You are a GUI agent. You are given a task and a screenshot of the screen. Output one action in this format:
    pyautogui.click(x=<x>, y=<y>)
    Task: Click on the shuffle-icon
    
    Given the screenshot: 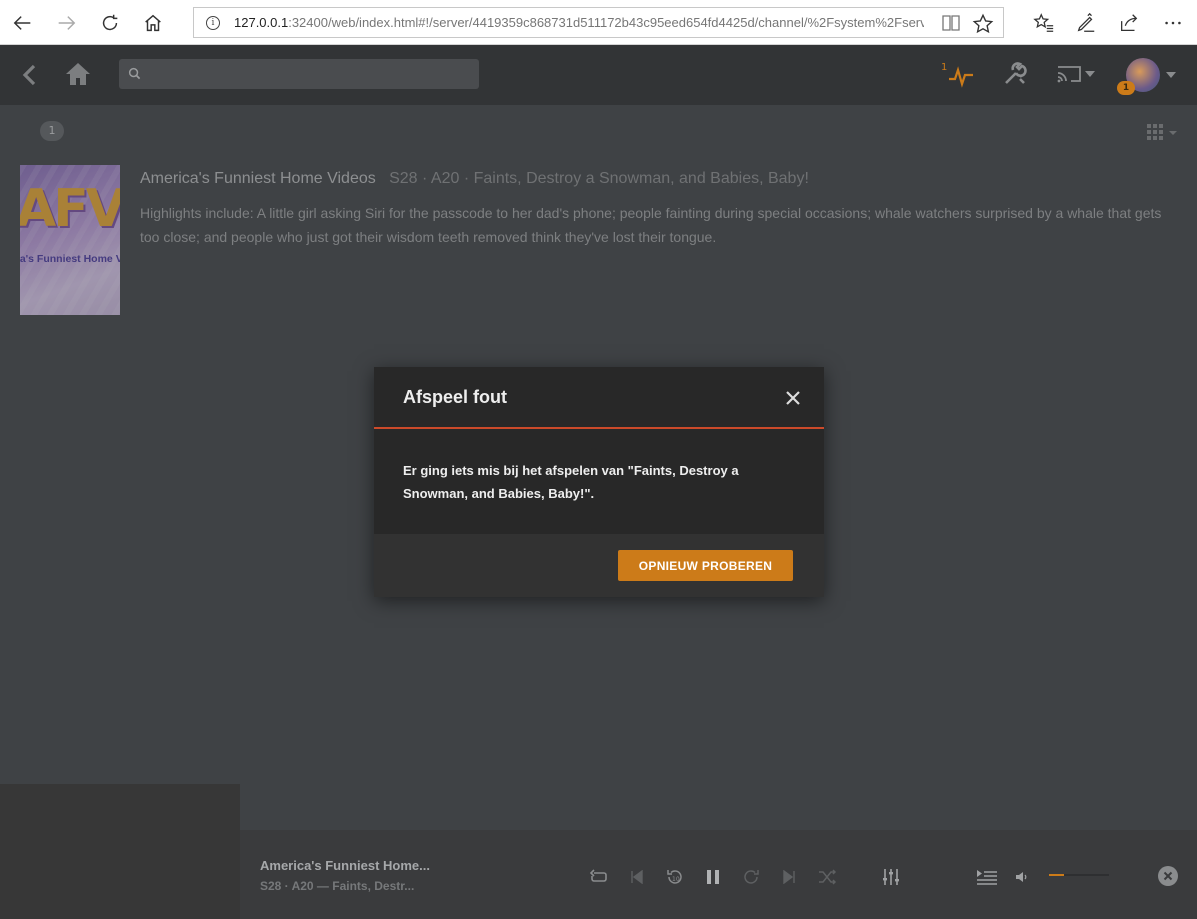 What is the action you would take?
    pyautogui.click(x=827, y=877)
    